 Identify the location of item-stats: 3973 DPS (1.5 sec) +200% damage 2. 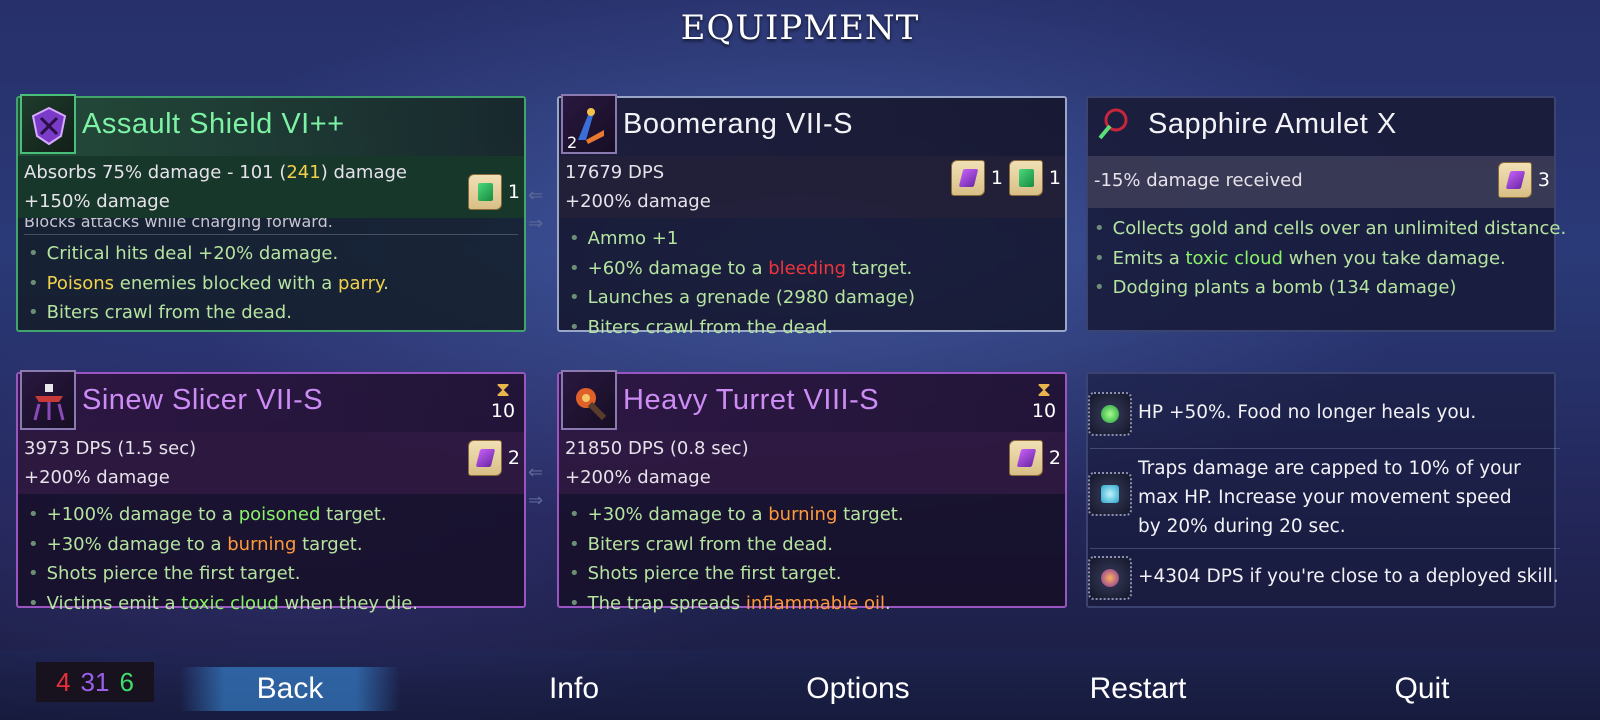
(271, 463).